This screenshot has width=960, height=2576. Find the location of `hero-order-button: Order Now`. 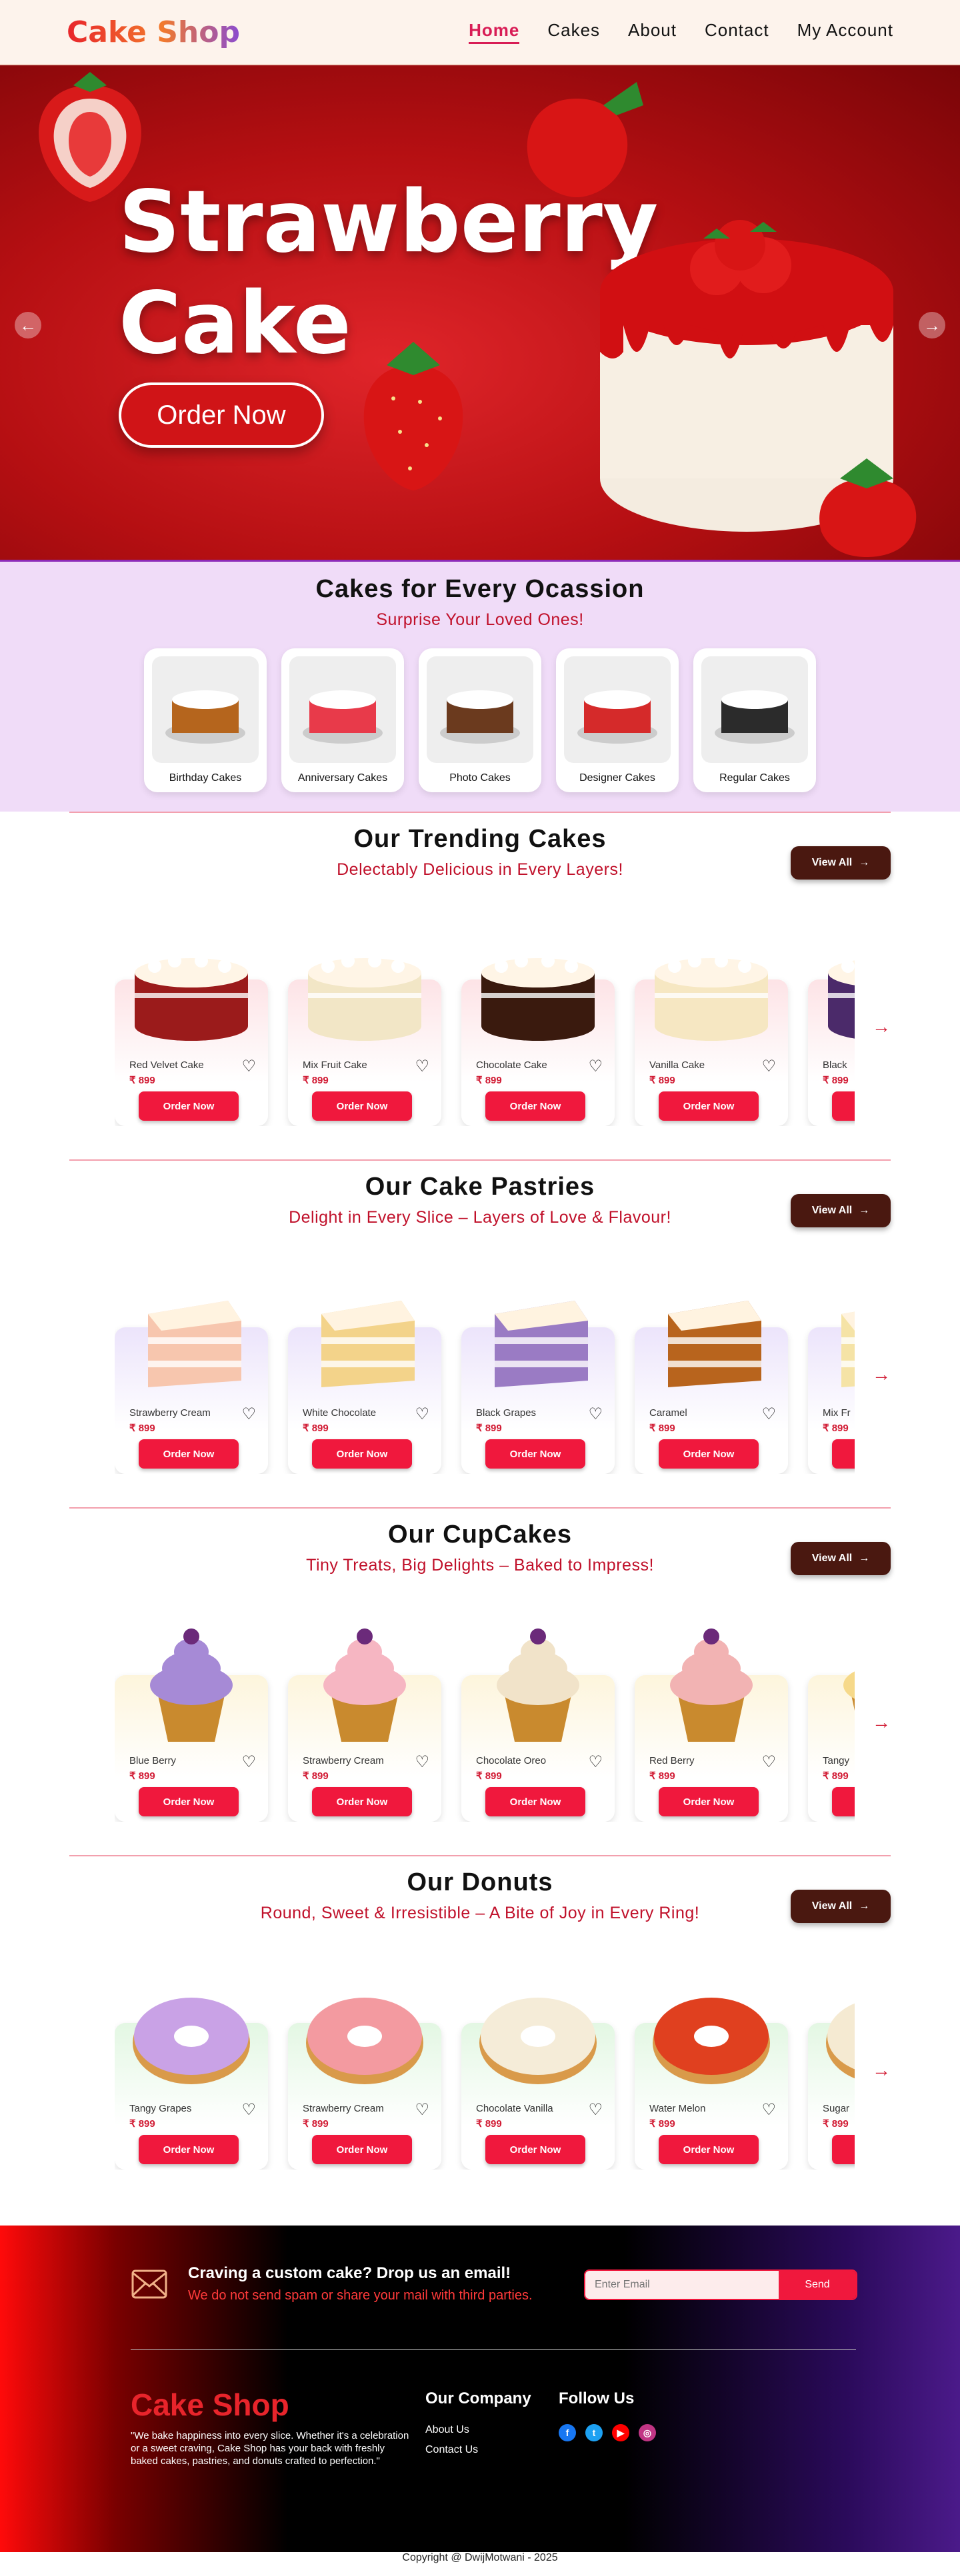

hero-order-button: Order Now is located at coordinates (221, 415).